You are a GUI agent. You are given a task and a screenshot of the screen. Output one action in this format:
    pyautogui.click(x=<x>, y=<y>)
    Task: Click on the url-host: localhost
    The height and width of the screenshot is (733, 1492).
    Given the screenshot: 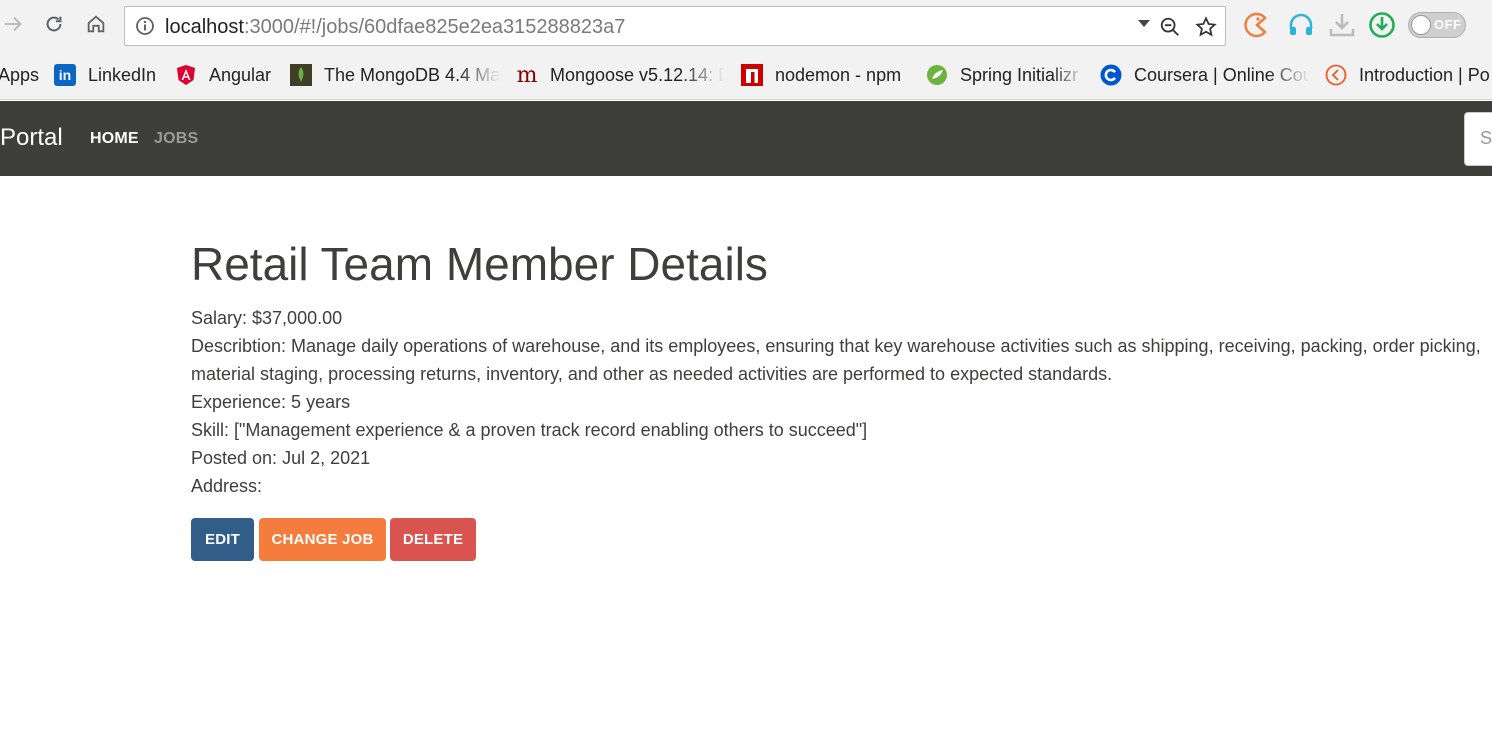 What is the action you would take?
    pyautogui.click(x=204, y=27)
    